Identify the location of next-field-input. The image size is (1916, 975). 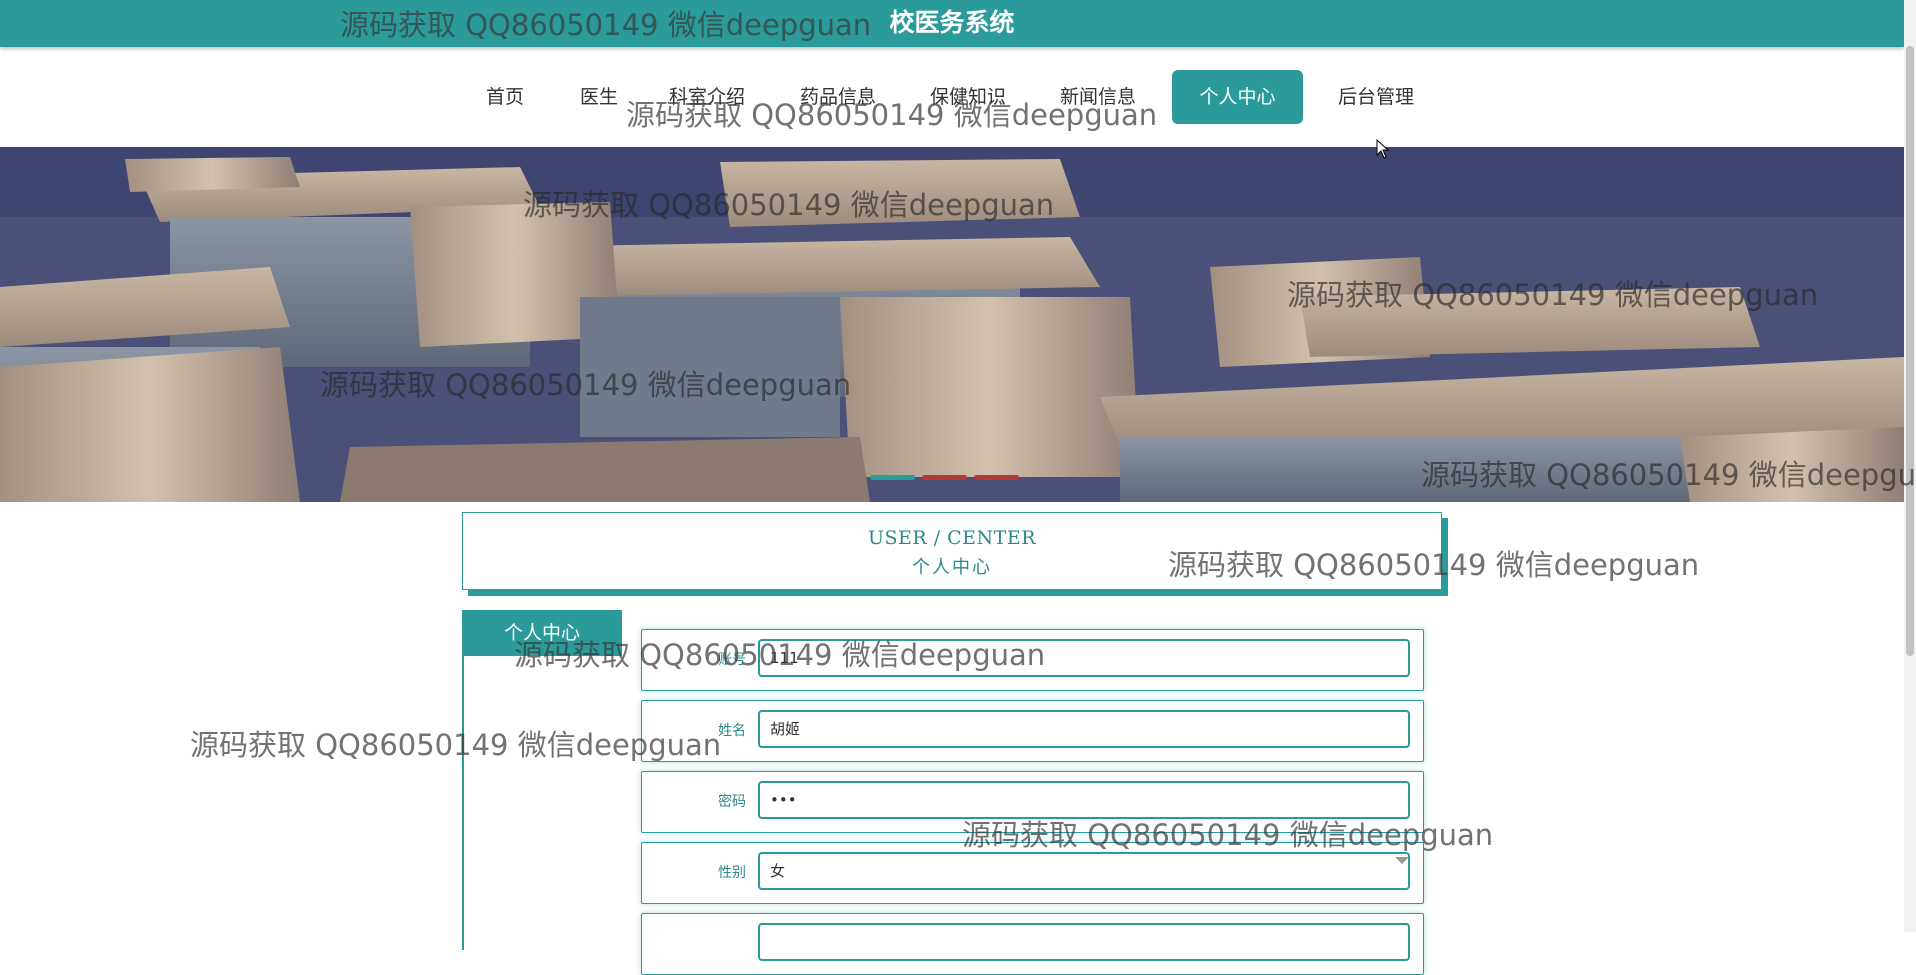
(1084, 942).